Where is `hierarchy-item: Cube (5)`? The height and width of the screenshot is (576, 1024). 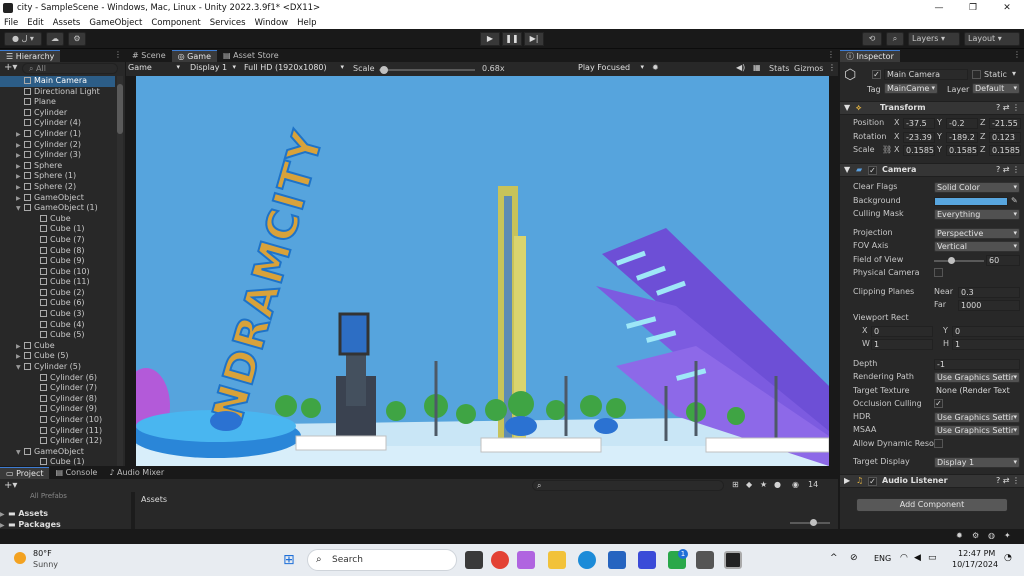 hierarchy-item: Cube (5) is located at coordinates (57, 335).